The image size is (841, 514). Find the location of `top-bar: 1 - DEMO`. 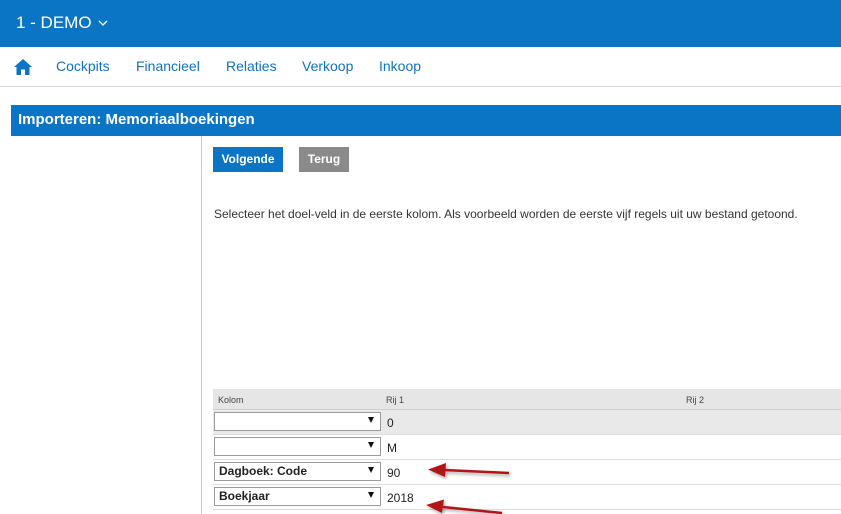

top-bar: 1 - DEMO is located at coordinates (420, 23).